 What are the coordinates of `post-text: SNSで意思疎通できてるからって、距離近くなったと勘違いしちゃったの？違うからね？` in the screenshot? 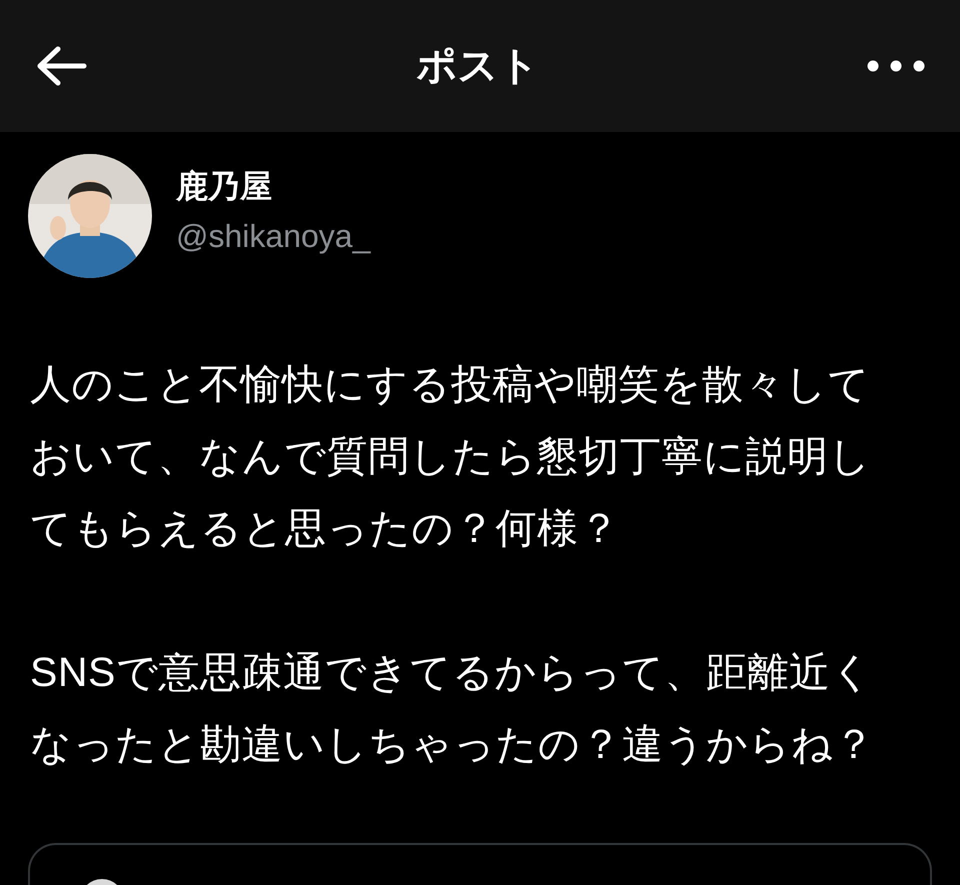 It's located at (453, 708).